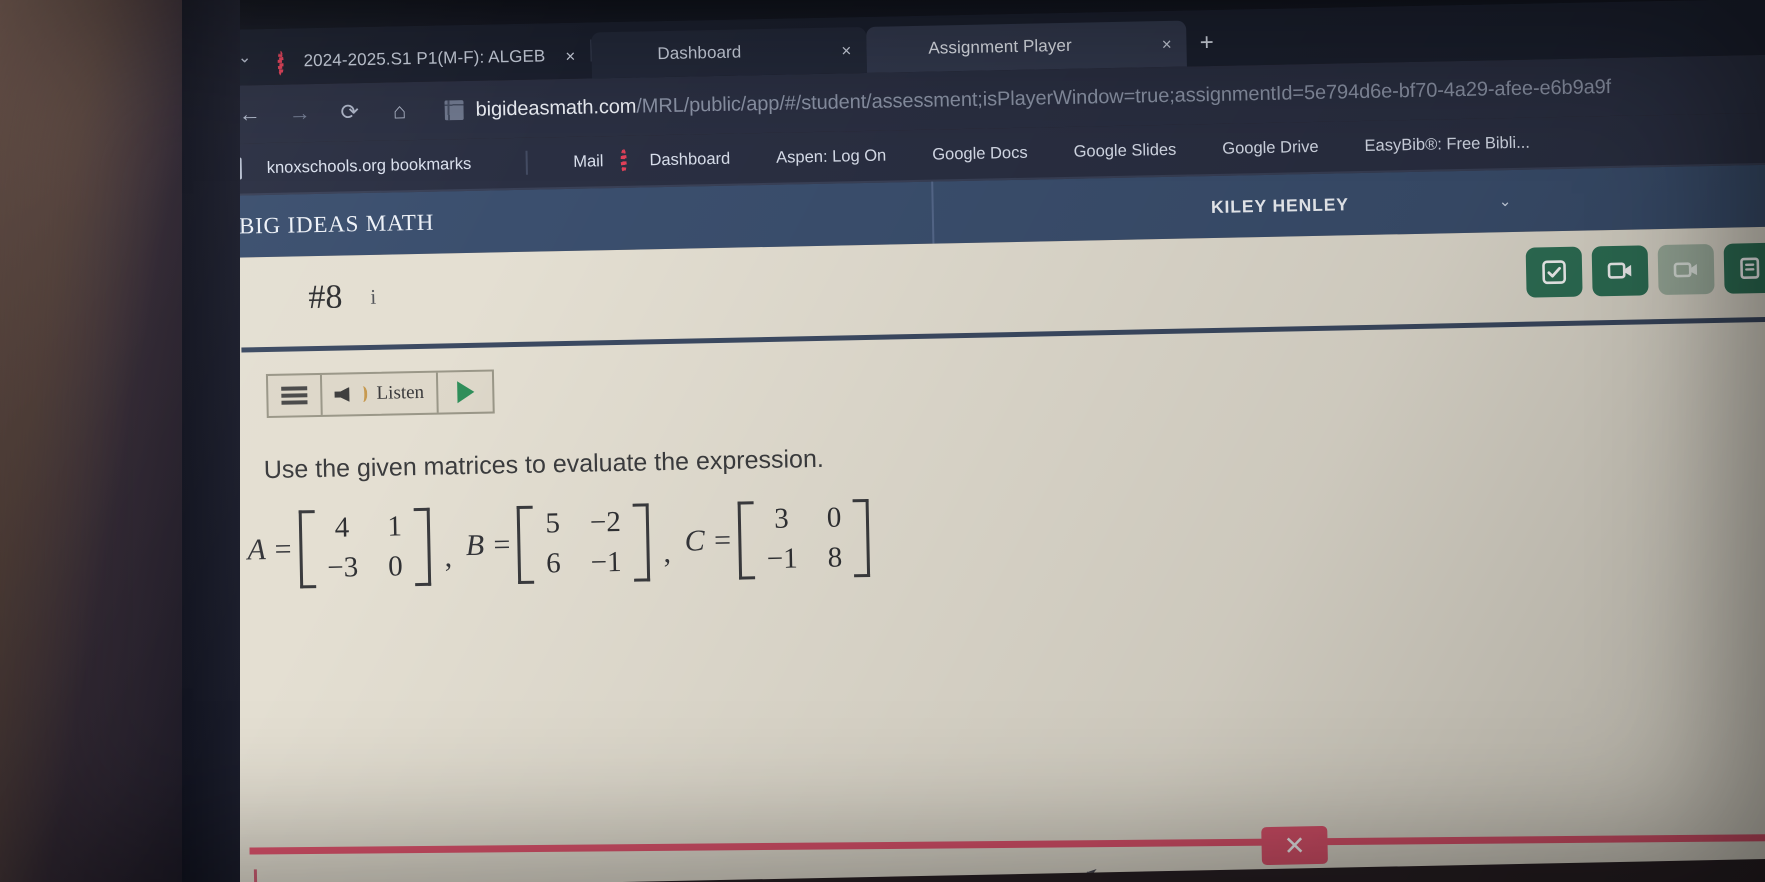 The height and width of the screenshot is (882, 1765). Describe the element at coordinates (120, 441) in the screenshot. I see `laptop-left-bezel` at that location.